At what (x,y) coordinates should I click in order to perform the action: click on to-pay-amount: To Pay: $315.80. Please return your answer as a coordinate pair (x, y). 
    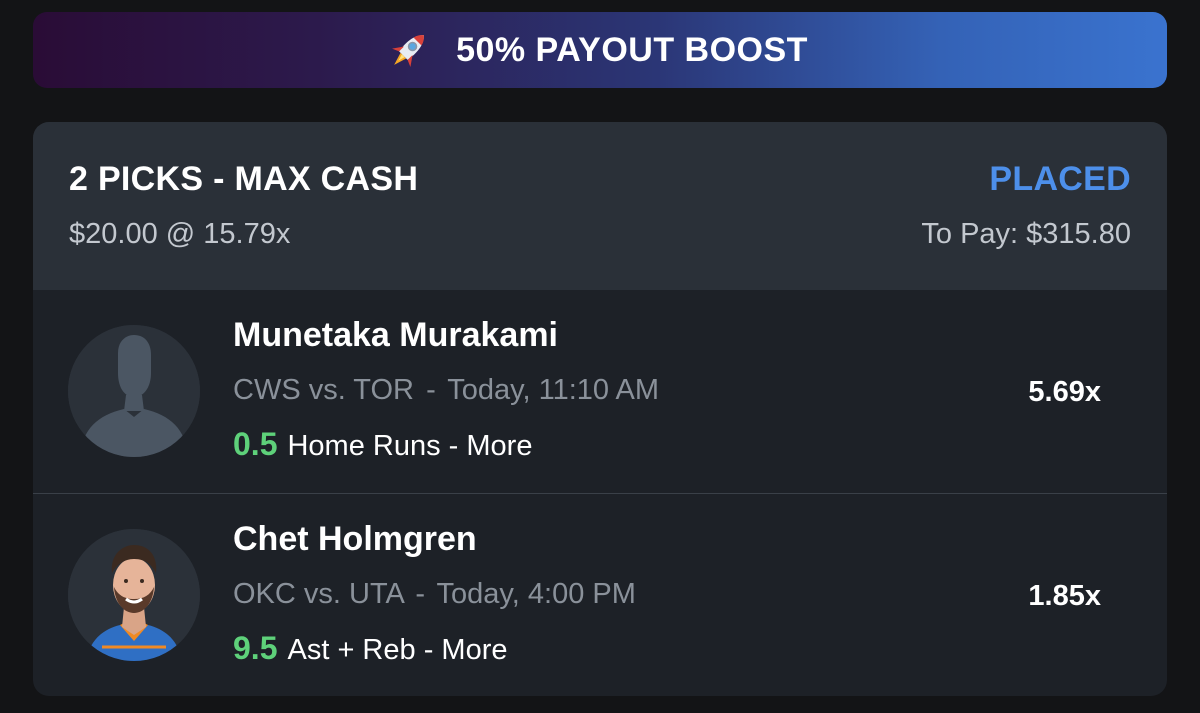
    Looking at the image, I should click on (1026, 234).